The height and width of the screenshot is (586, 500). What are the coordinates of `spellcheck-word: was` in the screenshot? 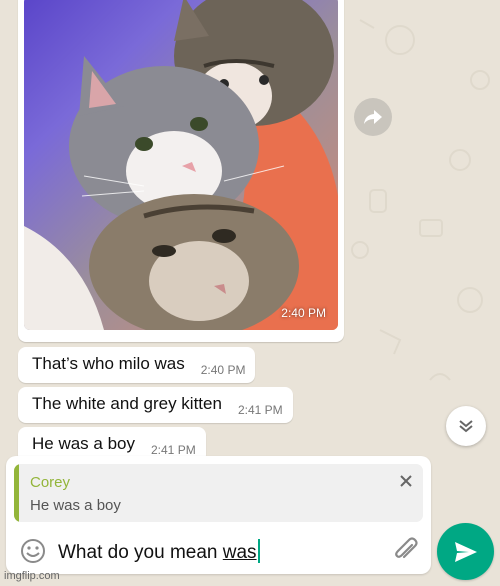 It's located at (239, 552).